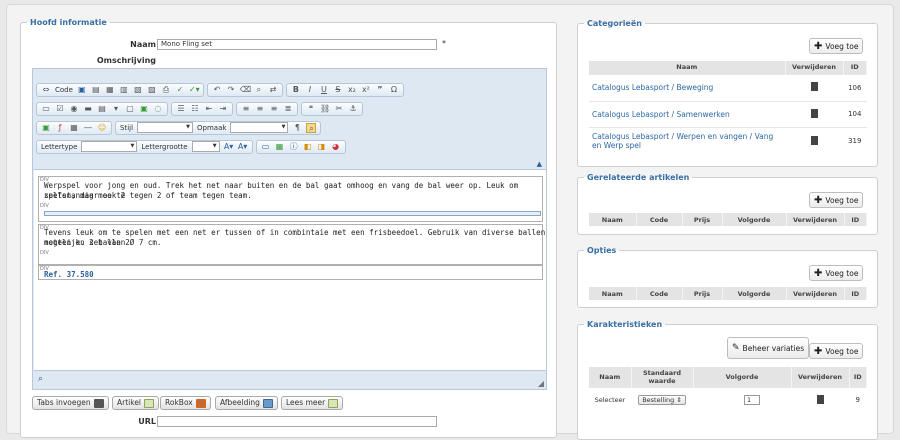 The image size is (900, 440). I want to click on textarea-icon: ▤, so click(102, 109).